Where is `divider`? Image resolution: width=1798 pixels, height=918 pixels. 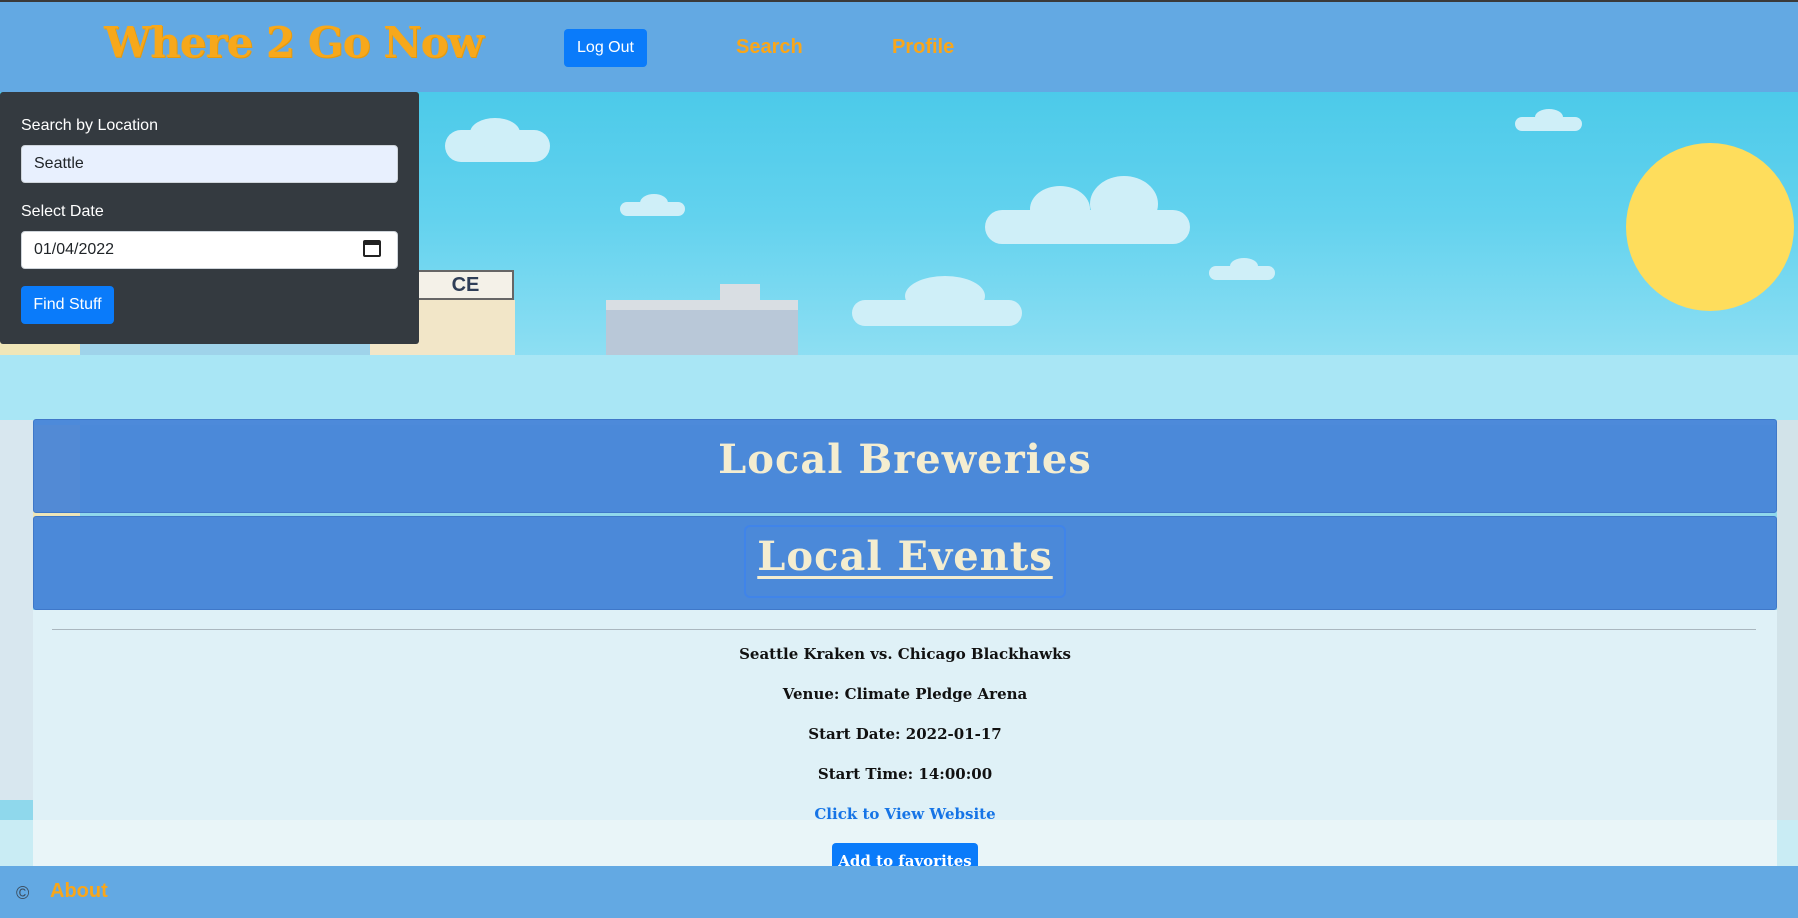
divider is located at coordinates (904, 629).